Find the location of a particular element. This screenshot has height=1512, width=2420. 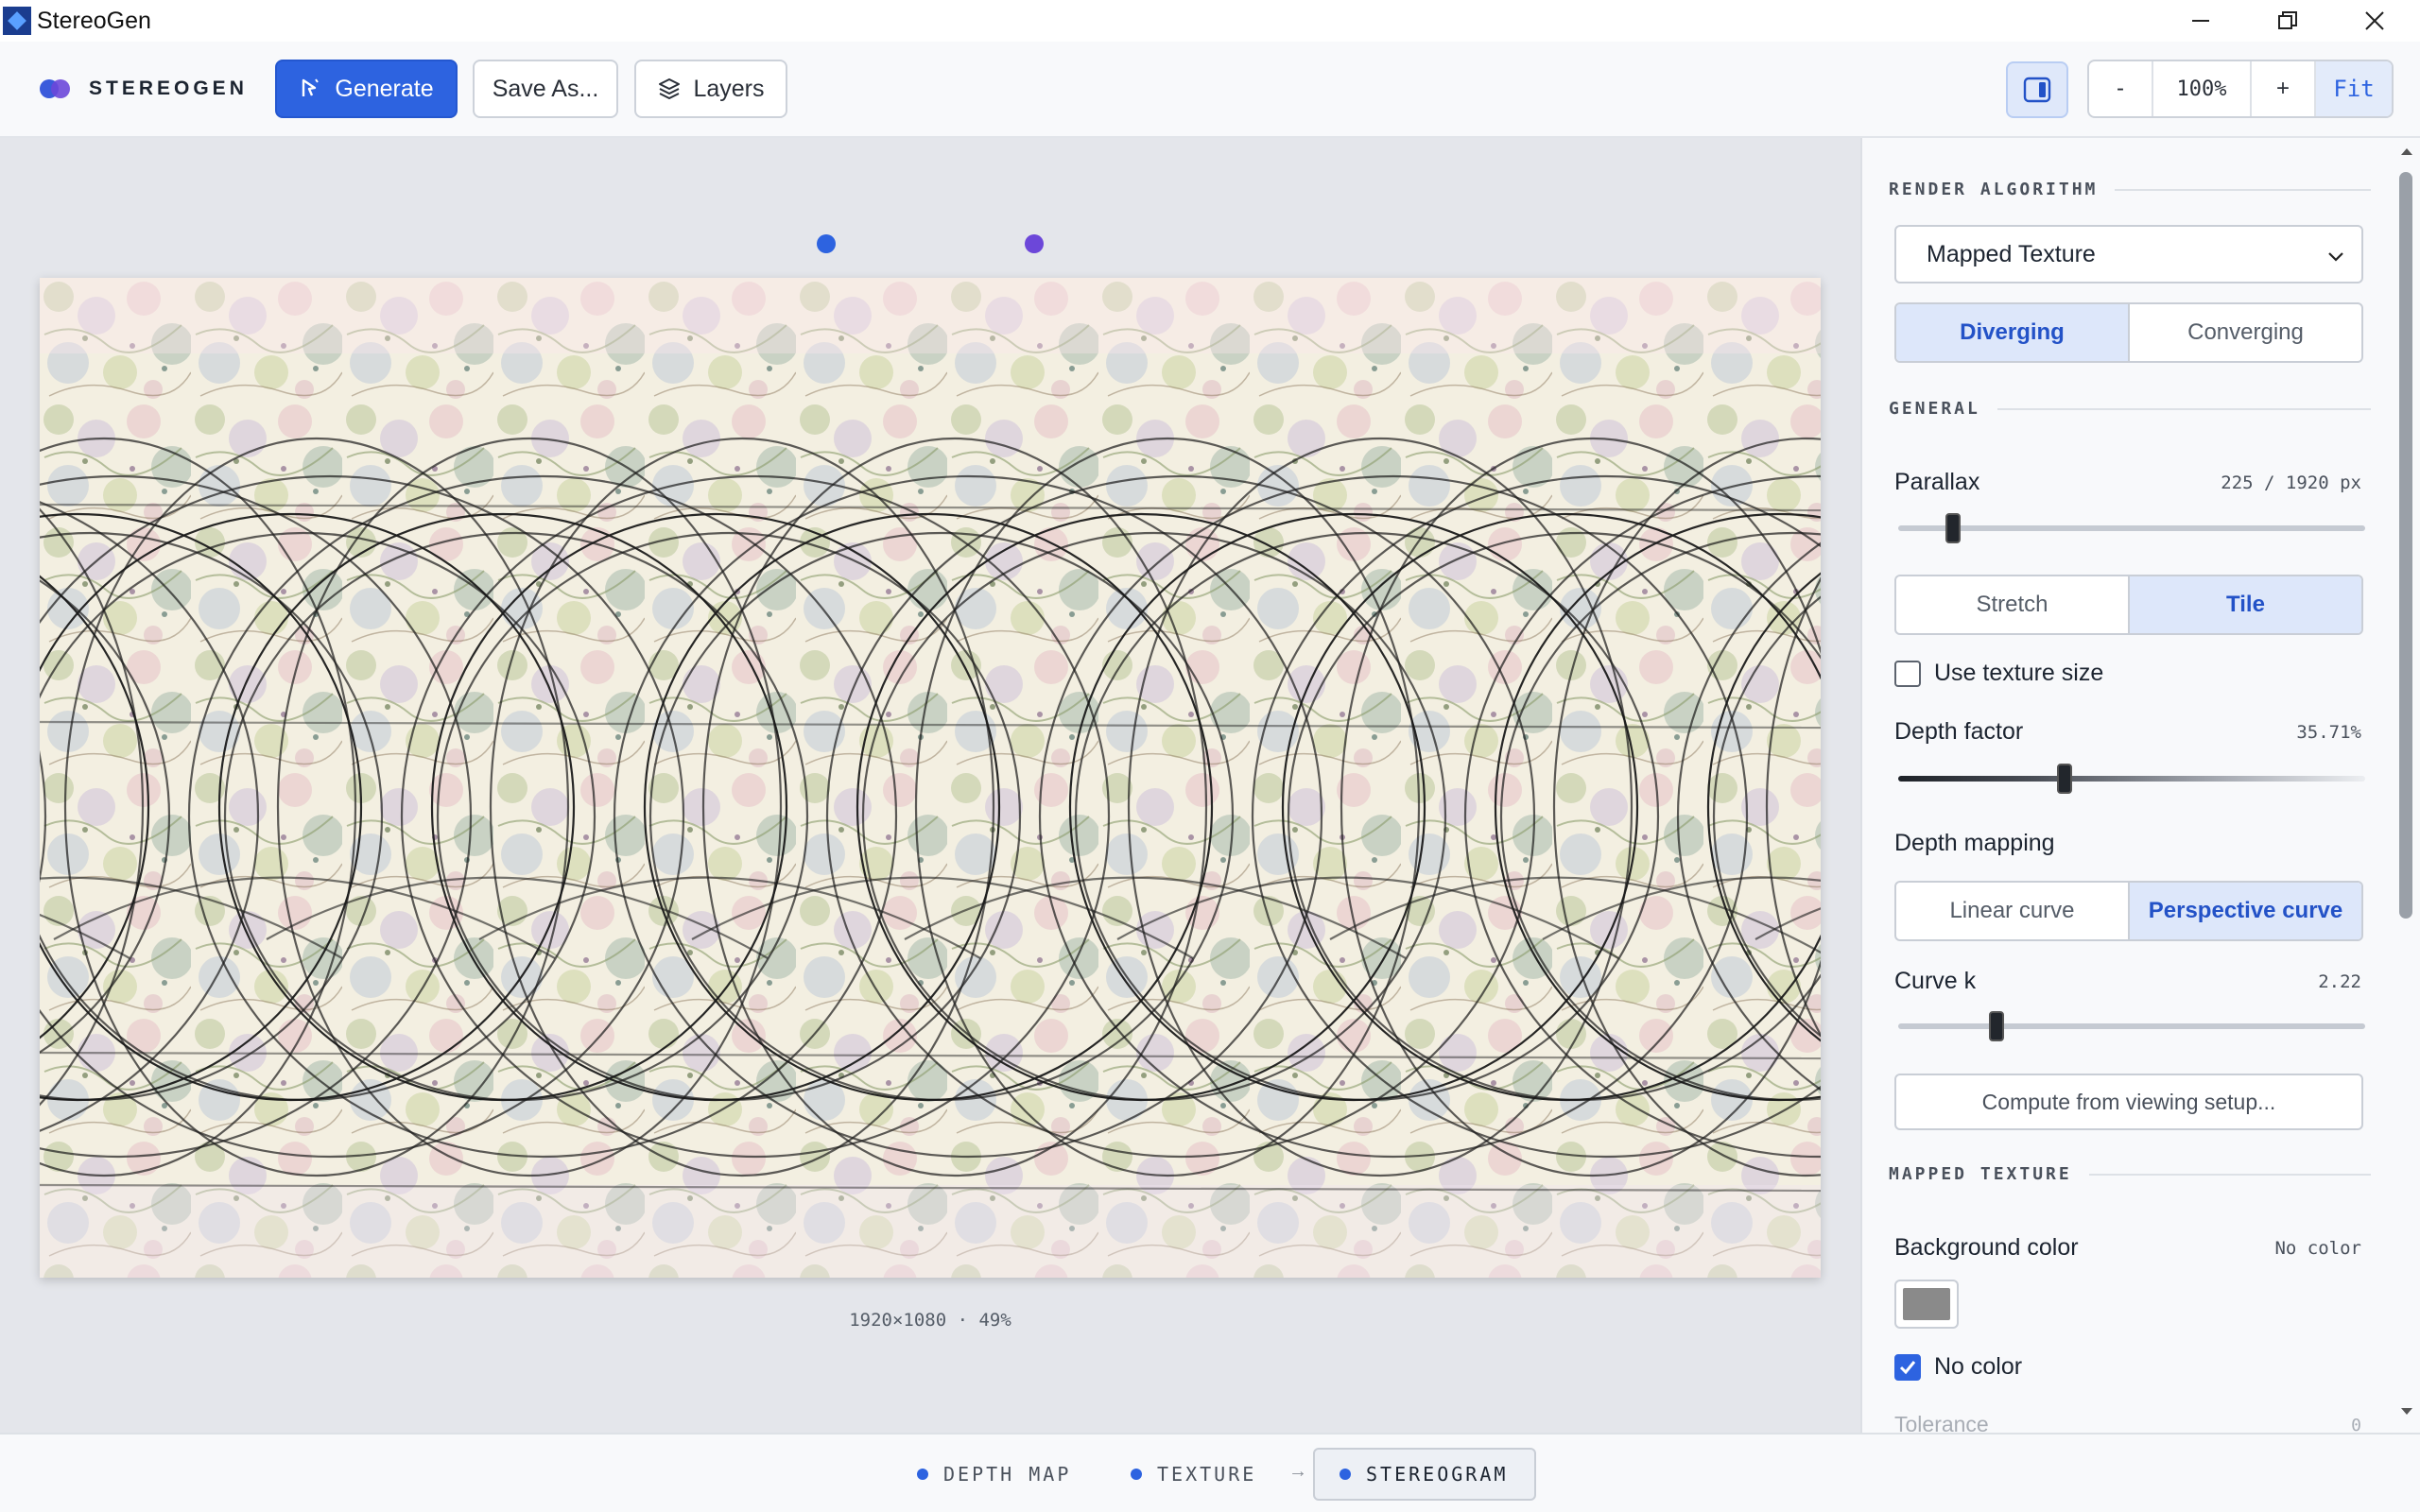

use-texture-size-checkbox: Use texture size is located at coordinates (1998, 673).